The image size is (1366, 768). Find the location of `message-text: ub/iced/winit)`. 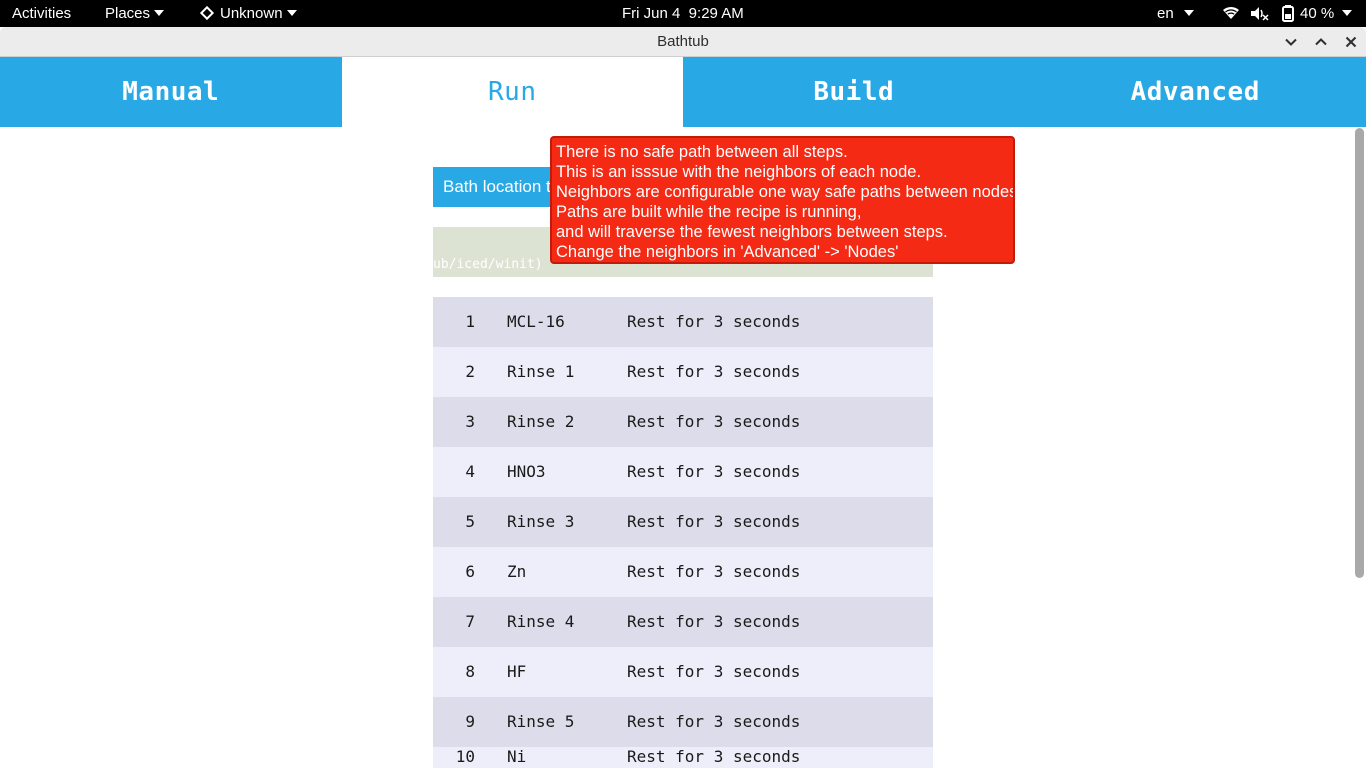

message-text: ub/iced/winit) is located at coordinates (488, 264).